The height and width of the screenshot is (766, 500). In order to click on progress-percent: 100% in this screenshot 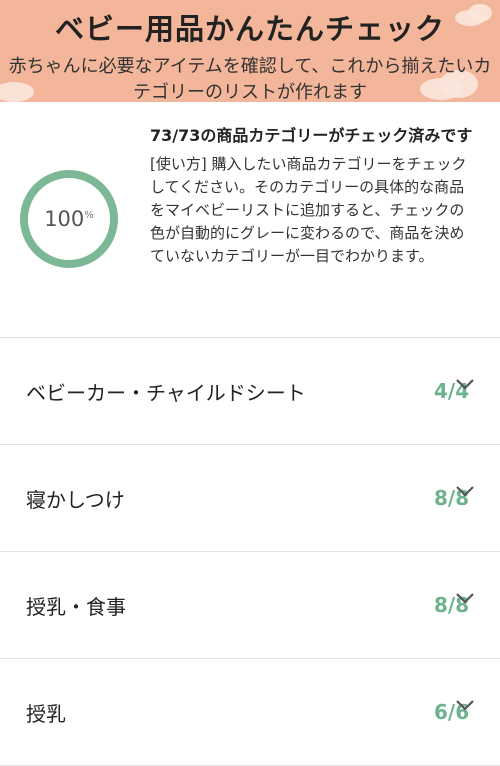, I will do `click(69, 219)`.